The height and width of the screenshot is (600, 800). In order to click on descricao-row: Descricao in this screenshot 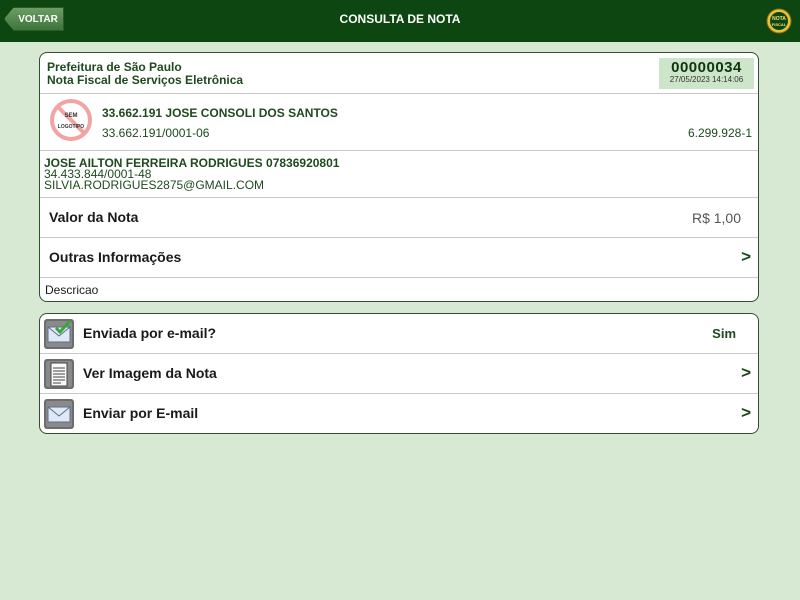, I will do `click(399, 289)`.